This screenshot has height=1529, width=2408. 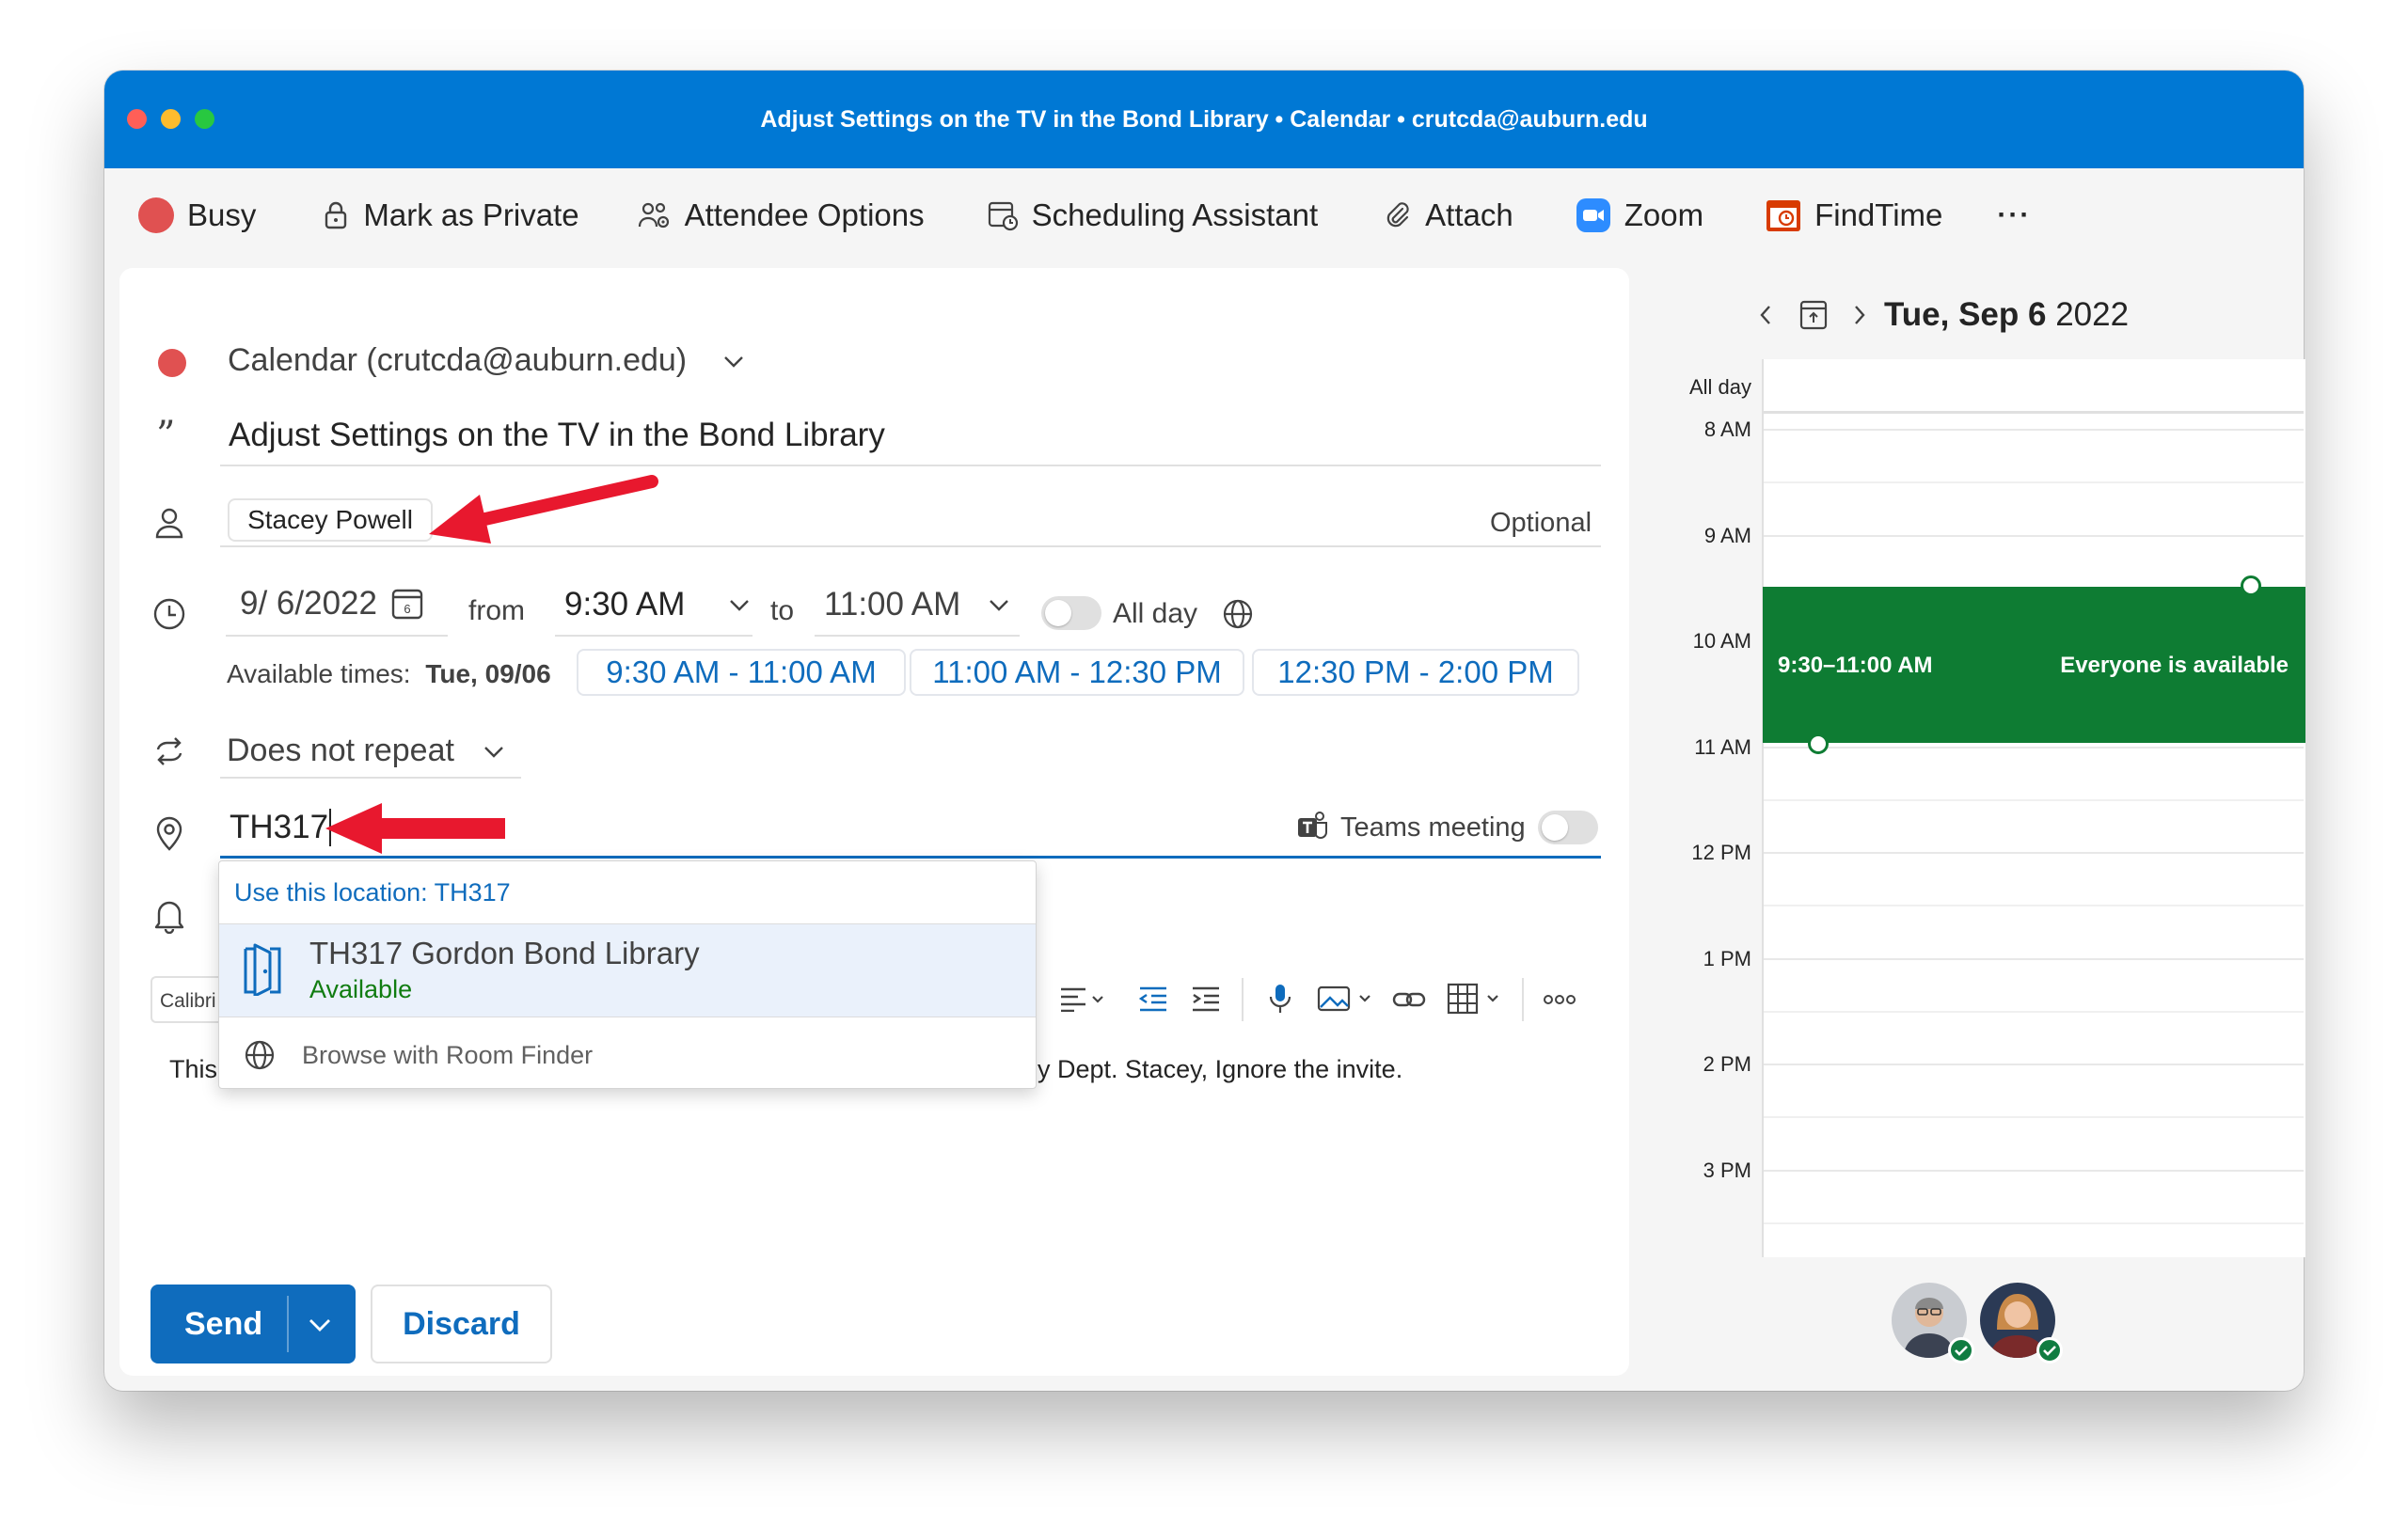 What do you see at coordinates (2007, 315) in the screenshot?
I see `calendar-date-heading: Tue, Sep 6 2022` at bounding box center [2007, 315].